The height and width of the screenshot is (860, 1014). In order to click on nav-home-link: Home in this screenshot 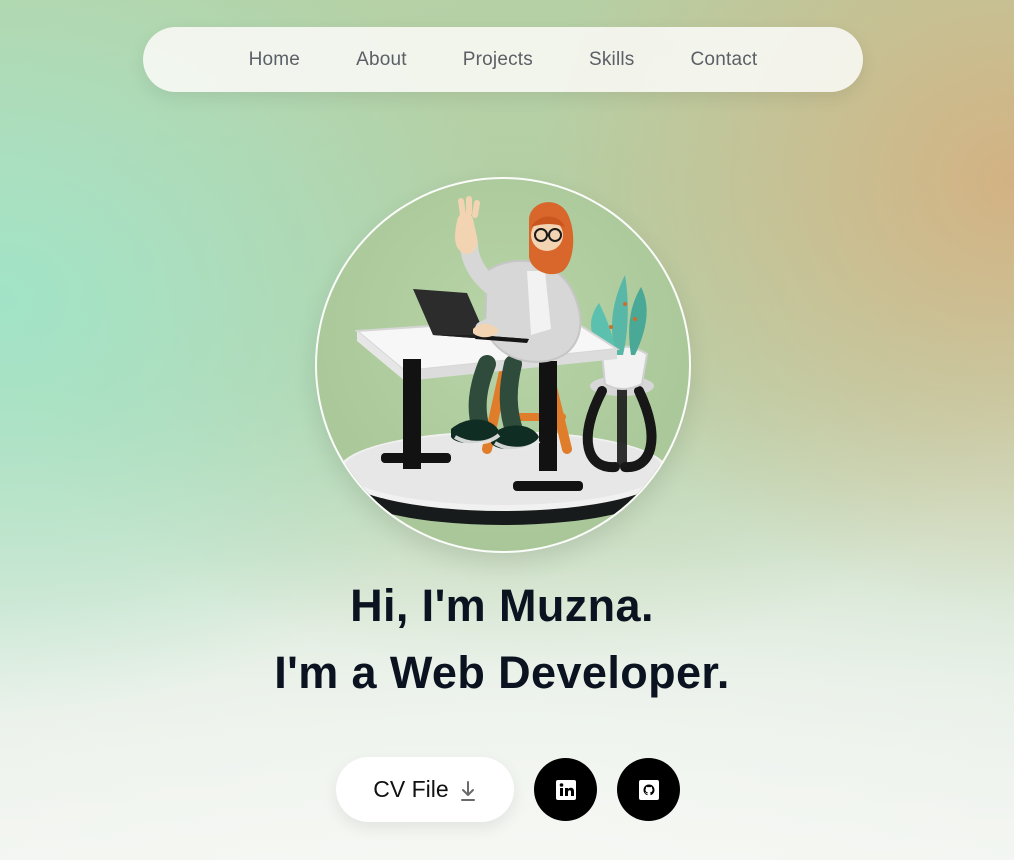, I will do `click(274, 60)`.